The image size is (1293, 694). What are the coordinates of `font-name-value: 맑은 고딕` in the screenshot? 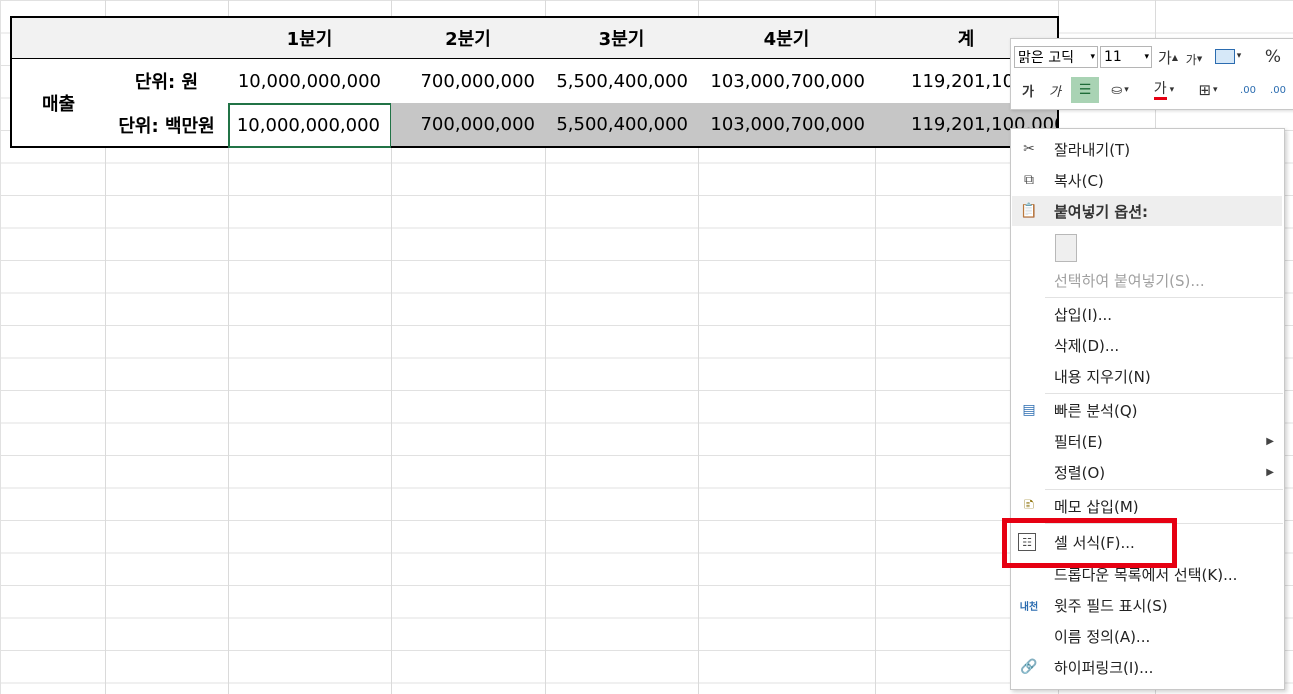 It's located at (1046, 58).